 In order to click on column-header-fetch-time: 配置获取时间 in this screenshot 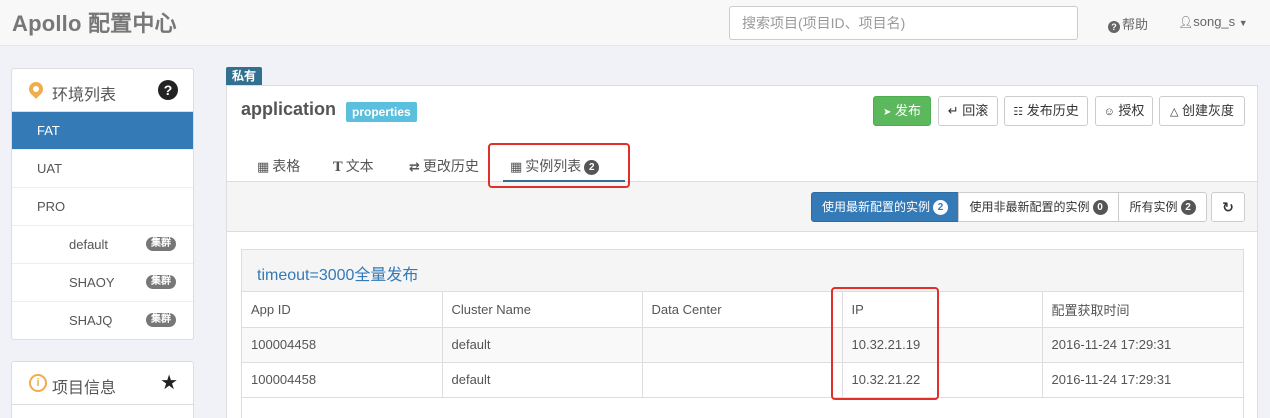, I will do `click(1142, 310)`.